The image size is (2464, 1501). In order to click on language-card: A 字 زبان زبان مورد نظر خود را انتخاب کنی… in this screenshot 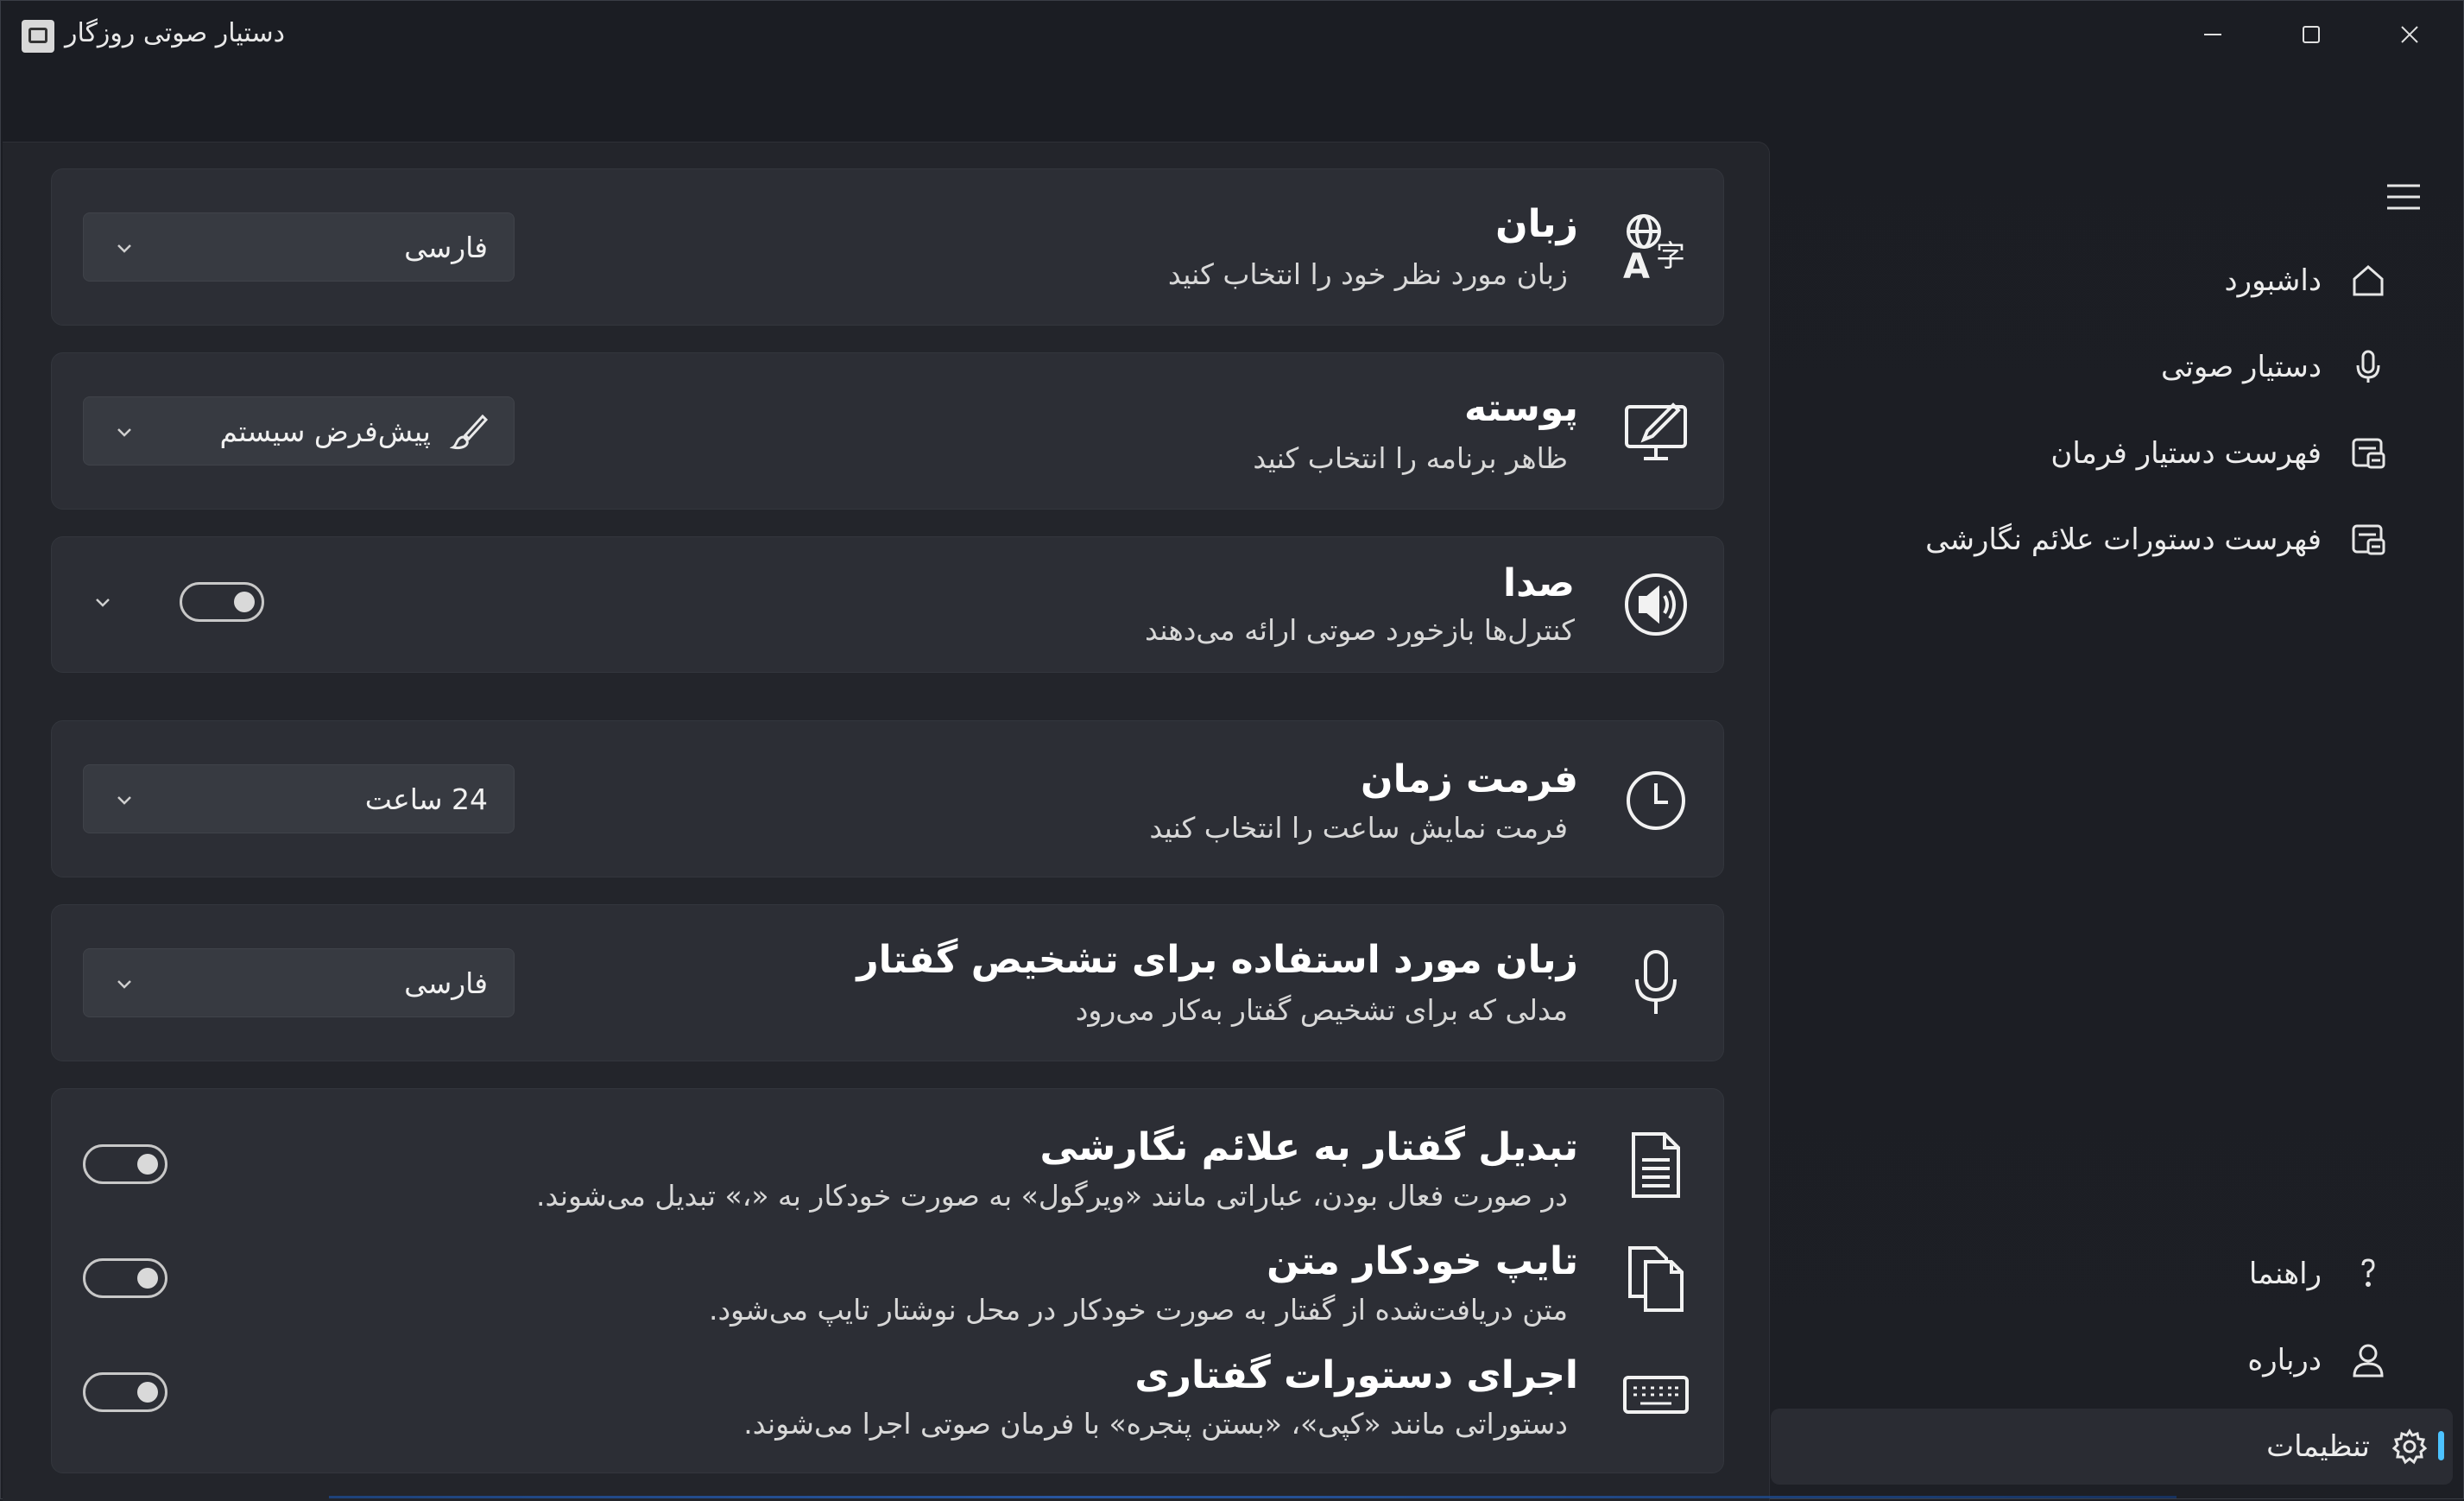, I will do `click(887, 247)`.